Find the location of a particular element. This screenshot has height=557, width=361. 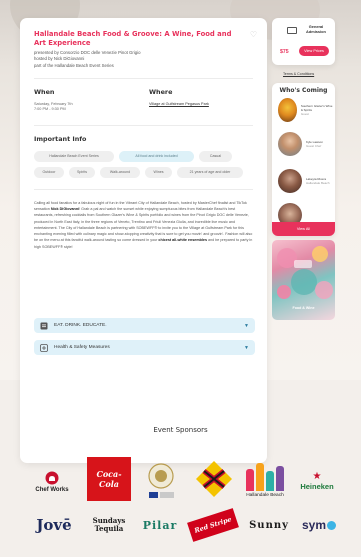

attendee-role: Guest is located at coordinates (304, 114).